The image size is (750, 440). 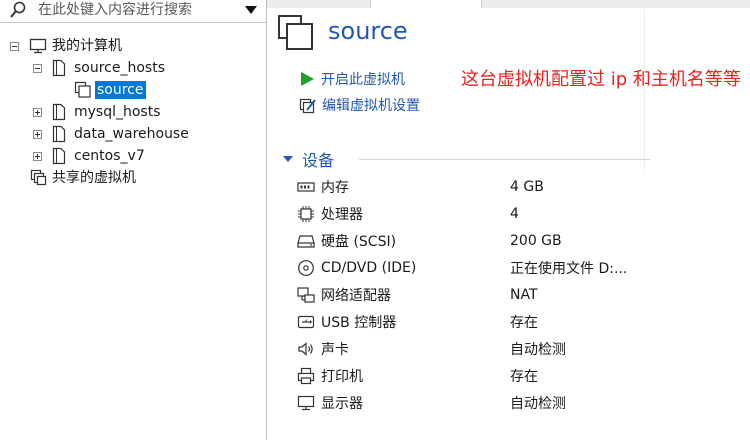 What do you see at coordinates (38, 46) in the screenshot?
I see `computer-icon` at bounding box center [38, 46].